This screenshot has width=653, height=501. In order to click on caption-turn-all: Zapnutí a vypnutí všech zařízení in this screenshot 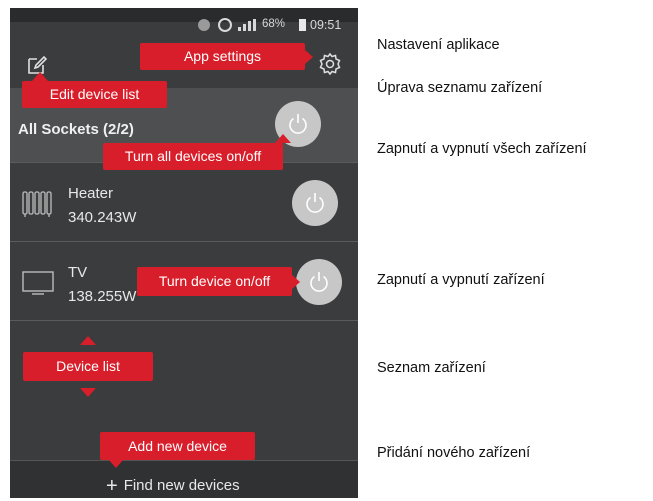, I will do `click(482, 149)`.